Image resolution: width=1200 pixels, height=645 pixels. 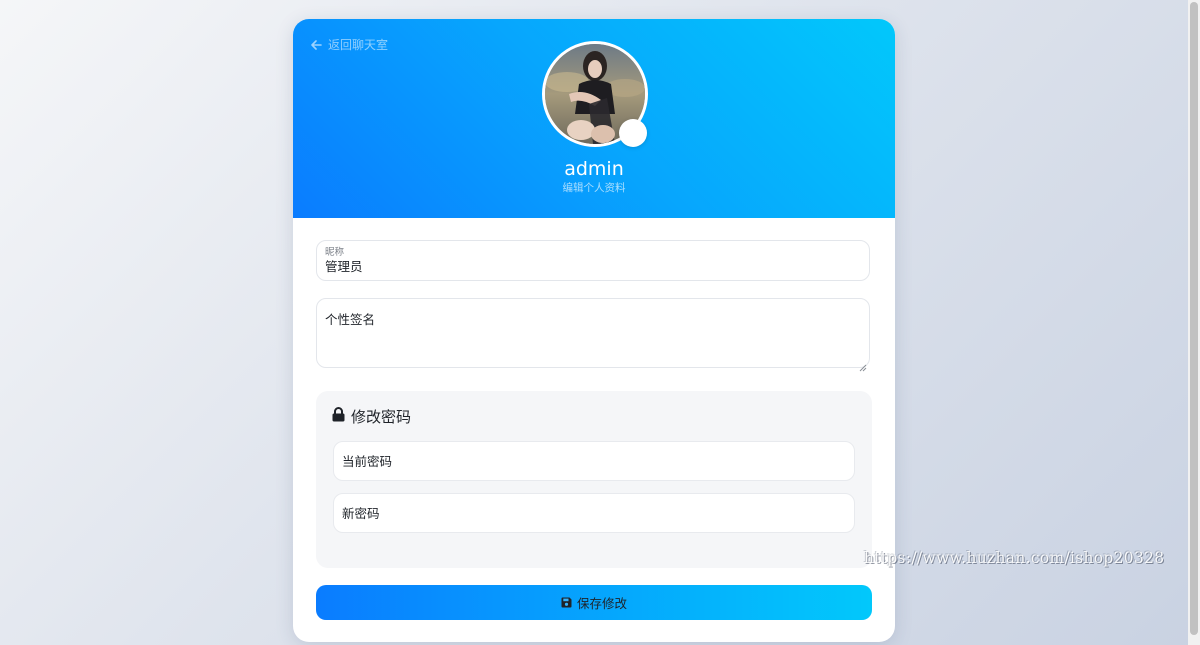 What do you see at coordinates (594, 169) in the screenshot?
I see `username: admin` at bounding box center [594, 169].